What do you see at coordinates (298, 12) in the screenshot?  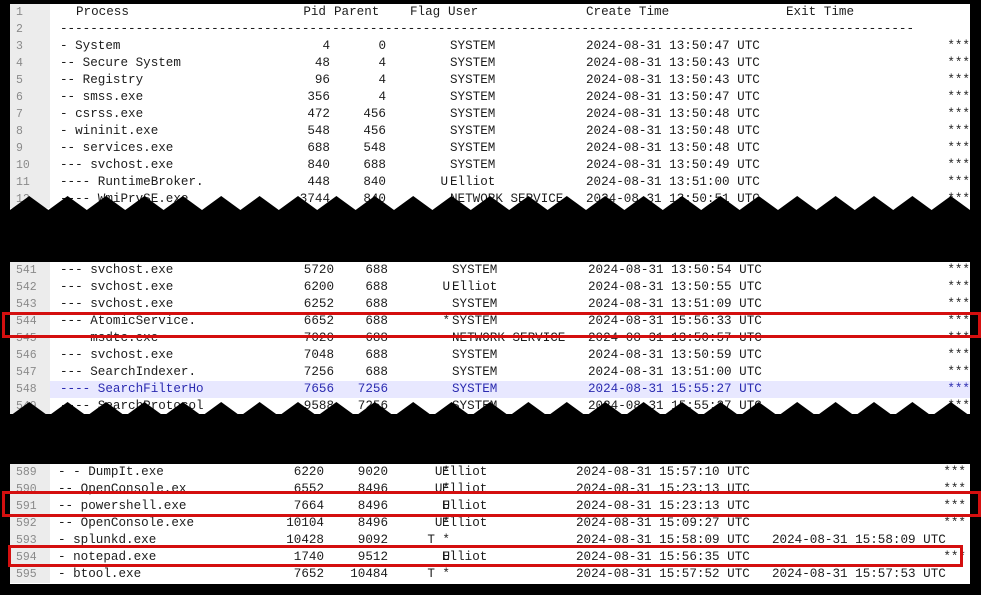 I see `column-header-pid: Pid` at bounding box center [298, 12].